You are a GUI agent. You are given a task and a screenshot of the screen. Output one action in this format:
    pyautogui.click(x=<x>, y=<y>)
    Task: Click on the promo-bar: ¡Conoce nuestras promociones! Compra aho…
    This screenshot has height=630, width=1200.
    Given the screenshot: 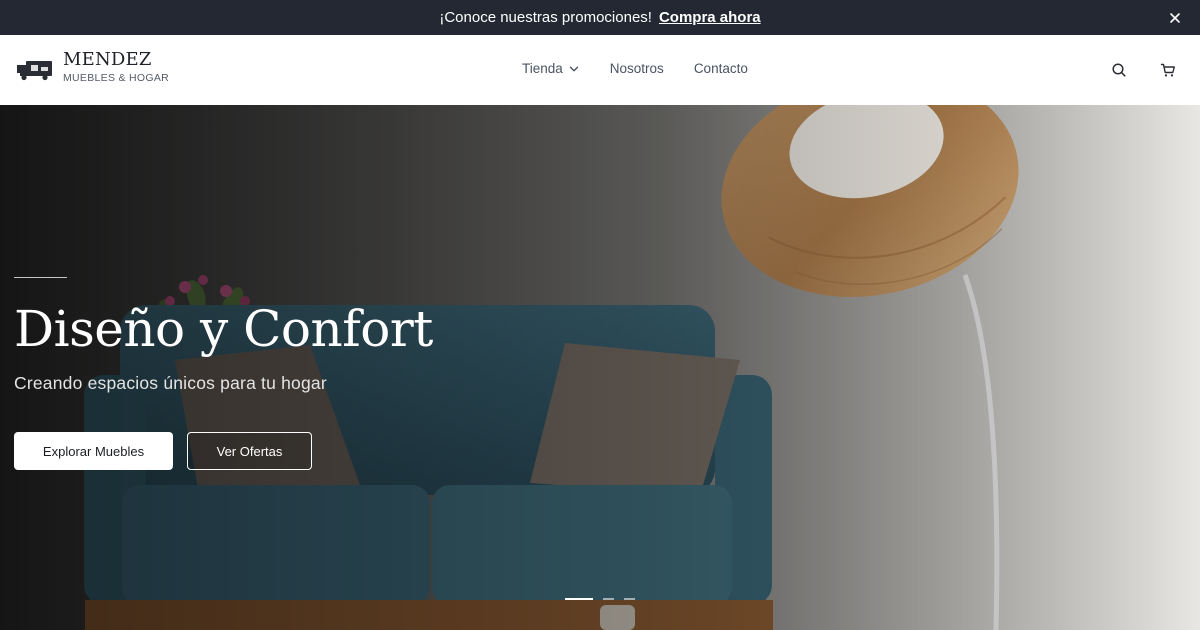 What is the action you would take?
    pyautogui.click(x=600, y=17)
    